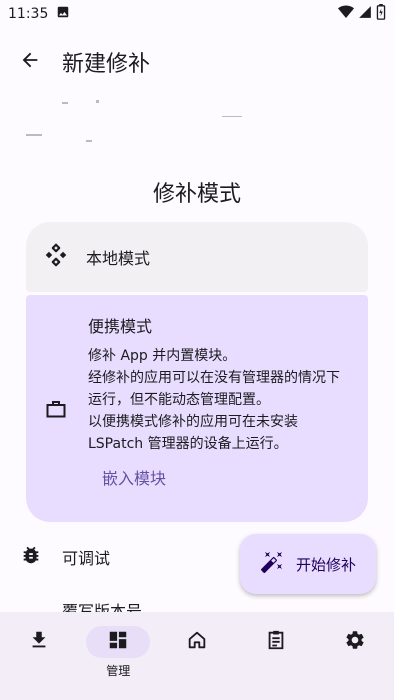 Image resolution: width=394 pixels, height=700 pixels. What do you see at coordinates (134, 477) in the screenshot?
I see `embed-modules-button: 嵌入模块` at bounding box center [134, 477].